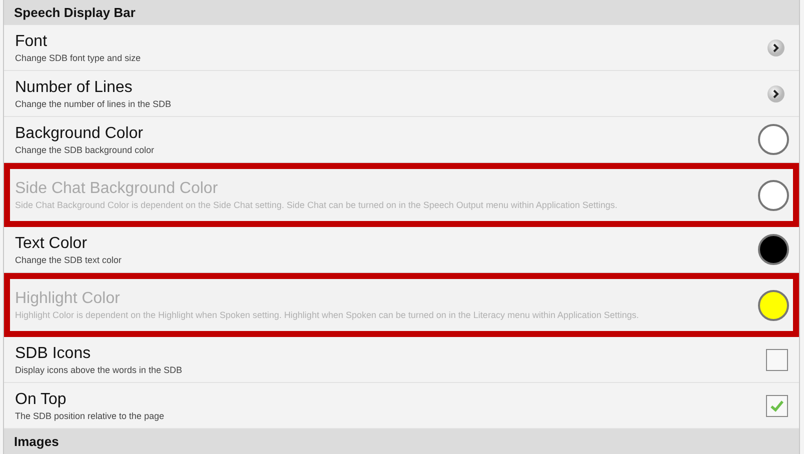 This screenshot has width=804, height=454. What do you see at coordinates (90, 416) in the screenshot?
I see `setting-description: The SDB position relative to the page` at bounding box center [90, 416].